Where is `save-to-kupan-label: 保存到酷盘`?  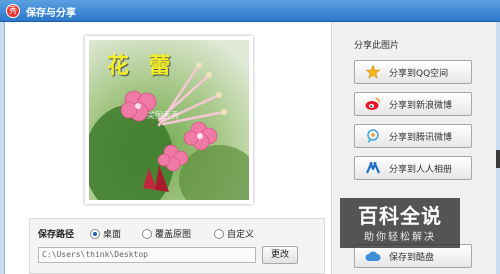 save-to-kupan-label: 保存到酷盘 is located at coordinates (412, 257).